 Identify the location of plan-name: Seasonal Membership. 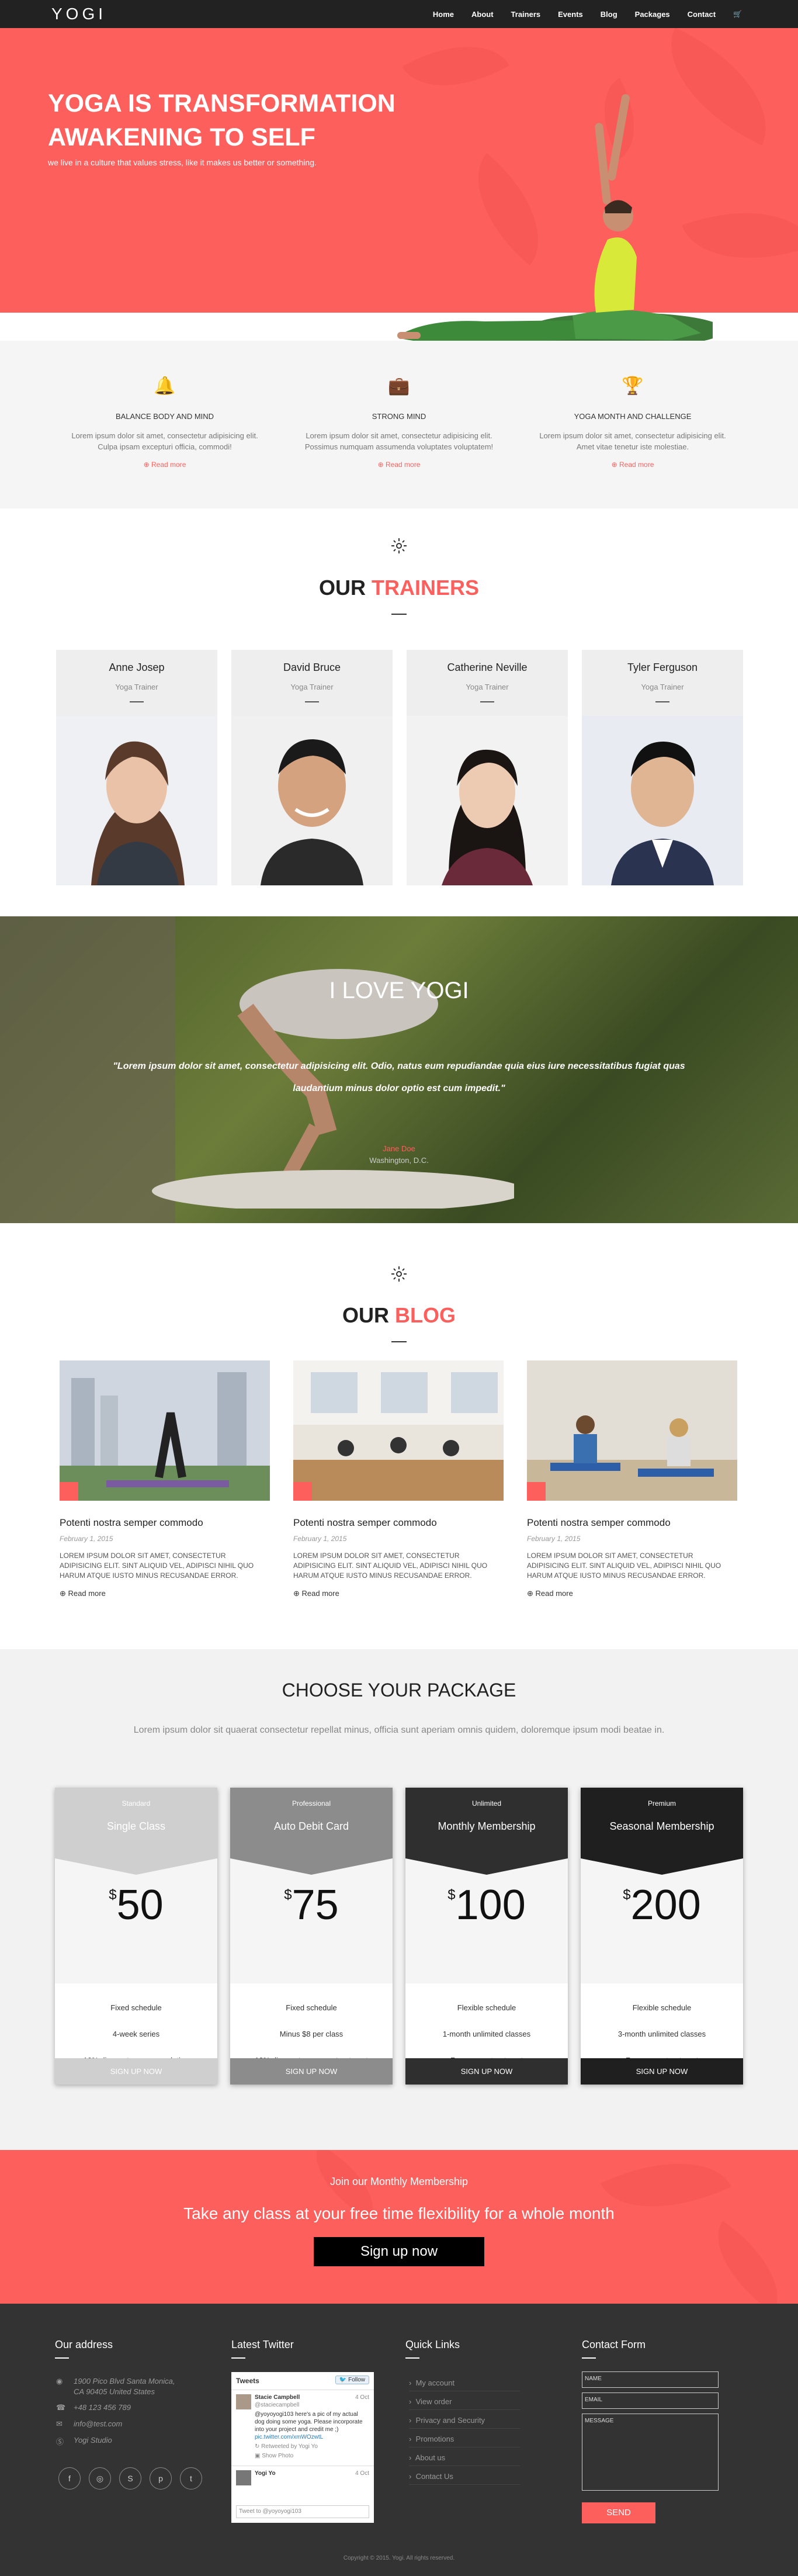
(661, 1826).